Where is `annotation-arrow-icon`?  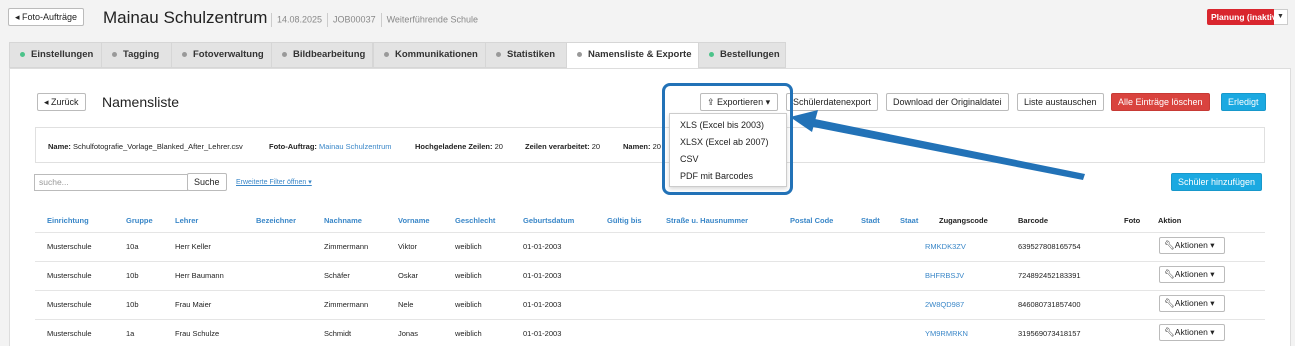
annotation-arrow-icon is located at coordinates (937, 145).